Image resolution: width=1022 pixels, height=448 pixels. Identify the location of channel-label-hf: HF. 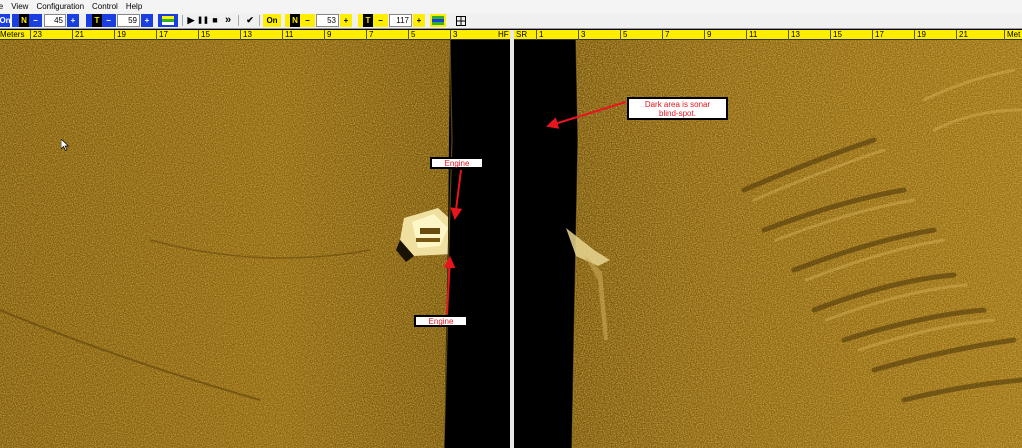
(503, 34).